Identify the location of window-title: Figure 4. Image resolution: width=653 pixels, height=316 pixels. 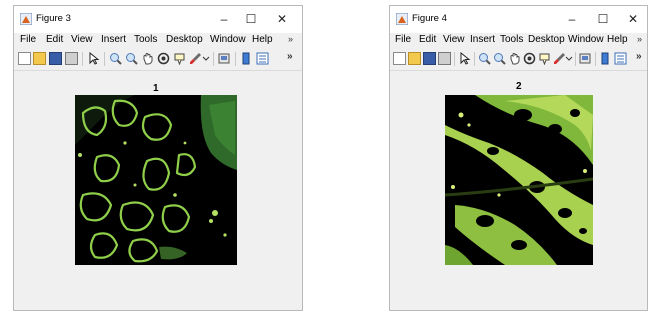
(429, 18).